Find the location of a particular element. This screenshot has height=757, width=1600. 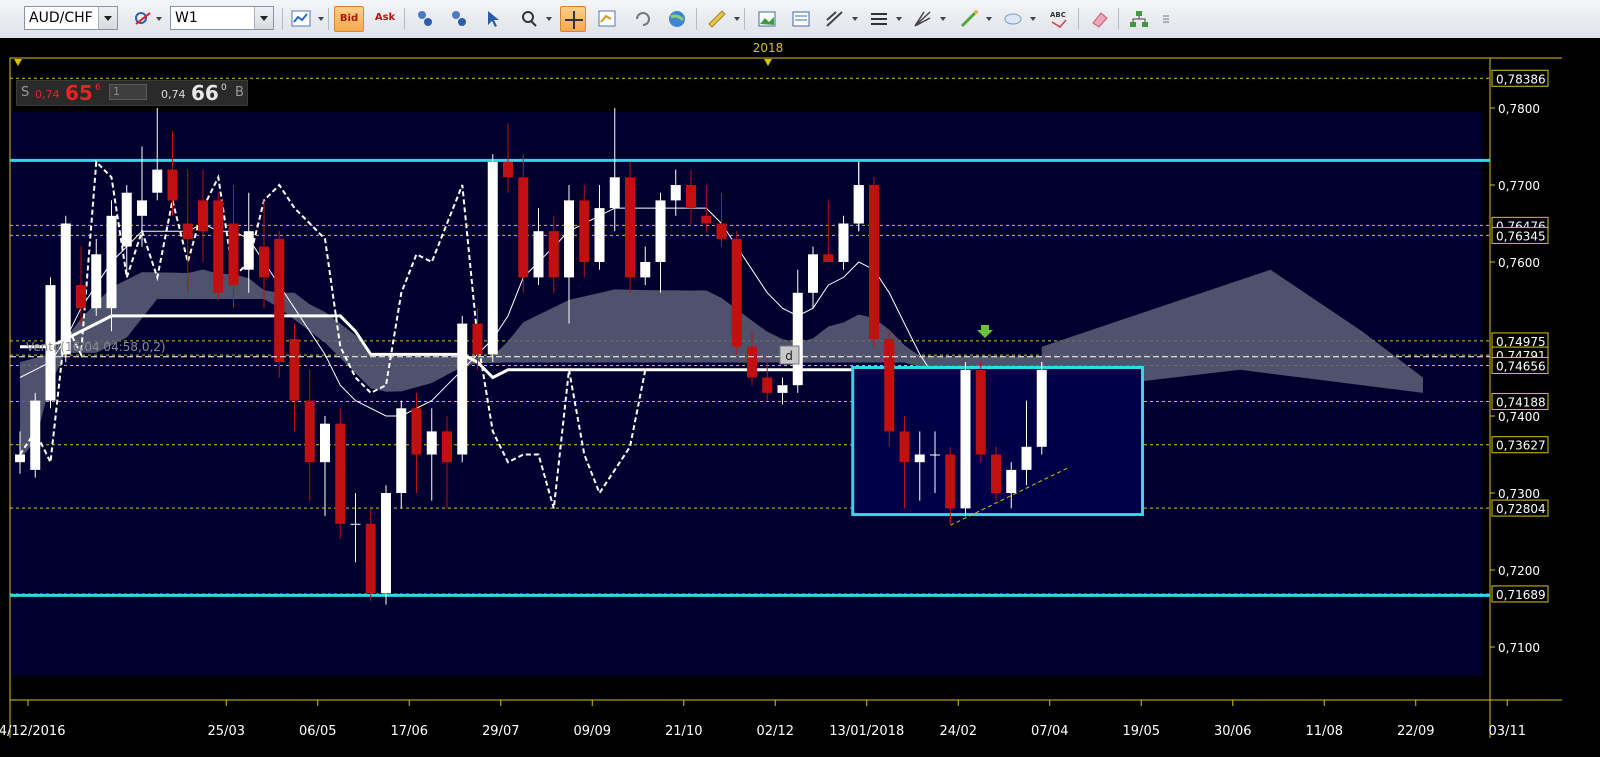

pitchfork-icon is located at coordinates (923, 19).